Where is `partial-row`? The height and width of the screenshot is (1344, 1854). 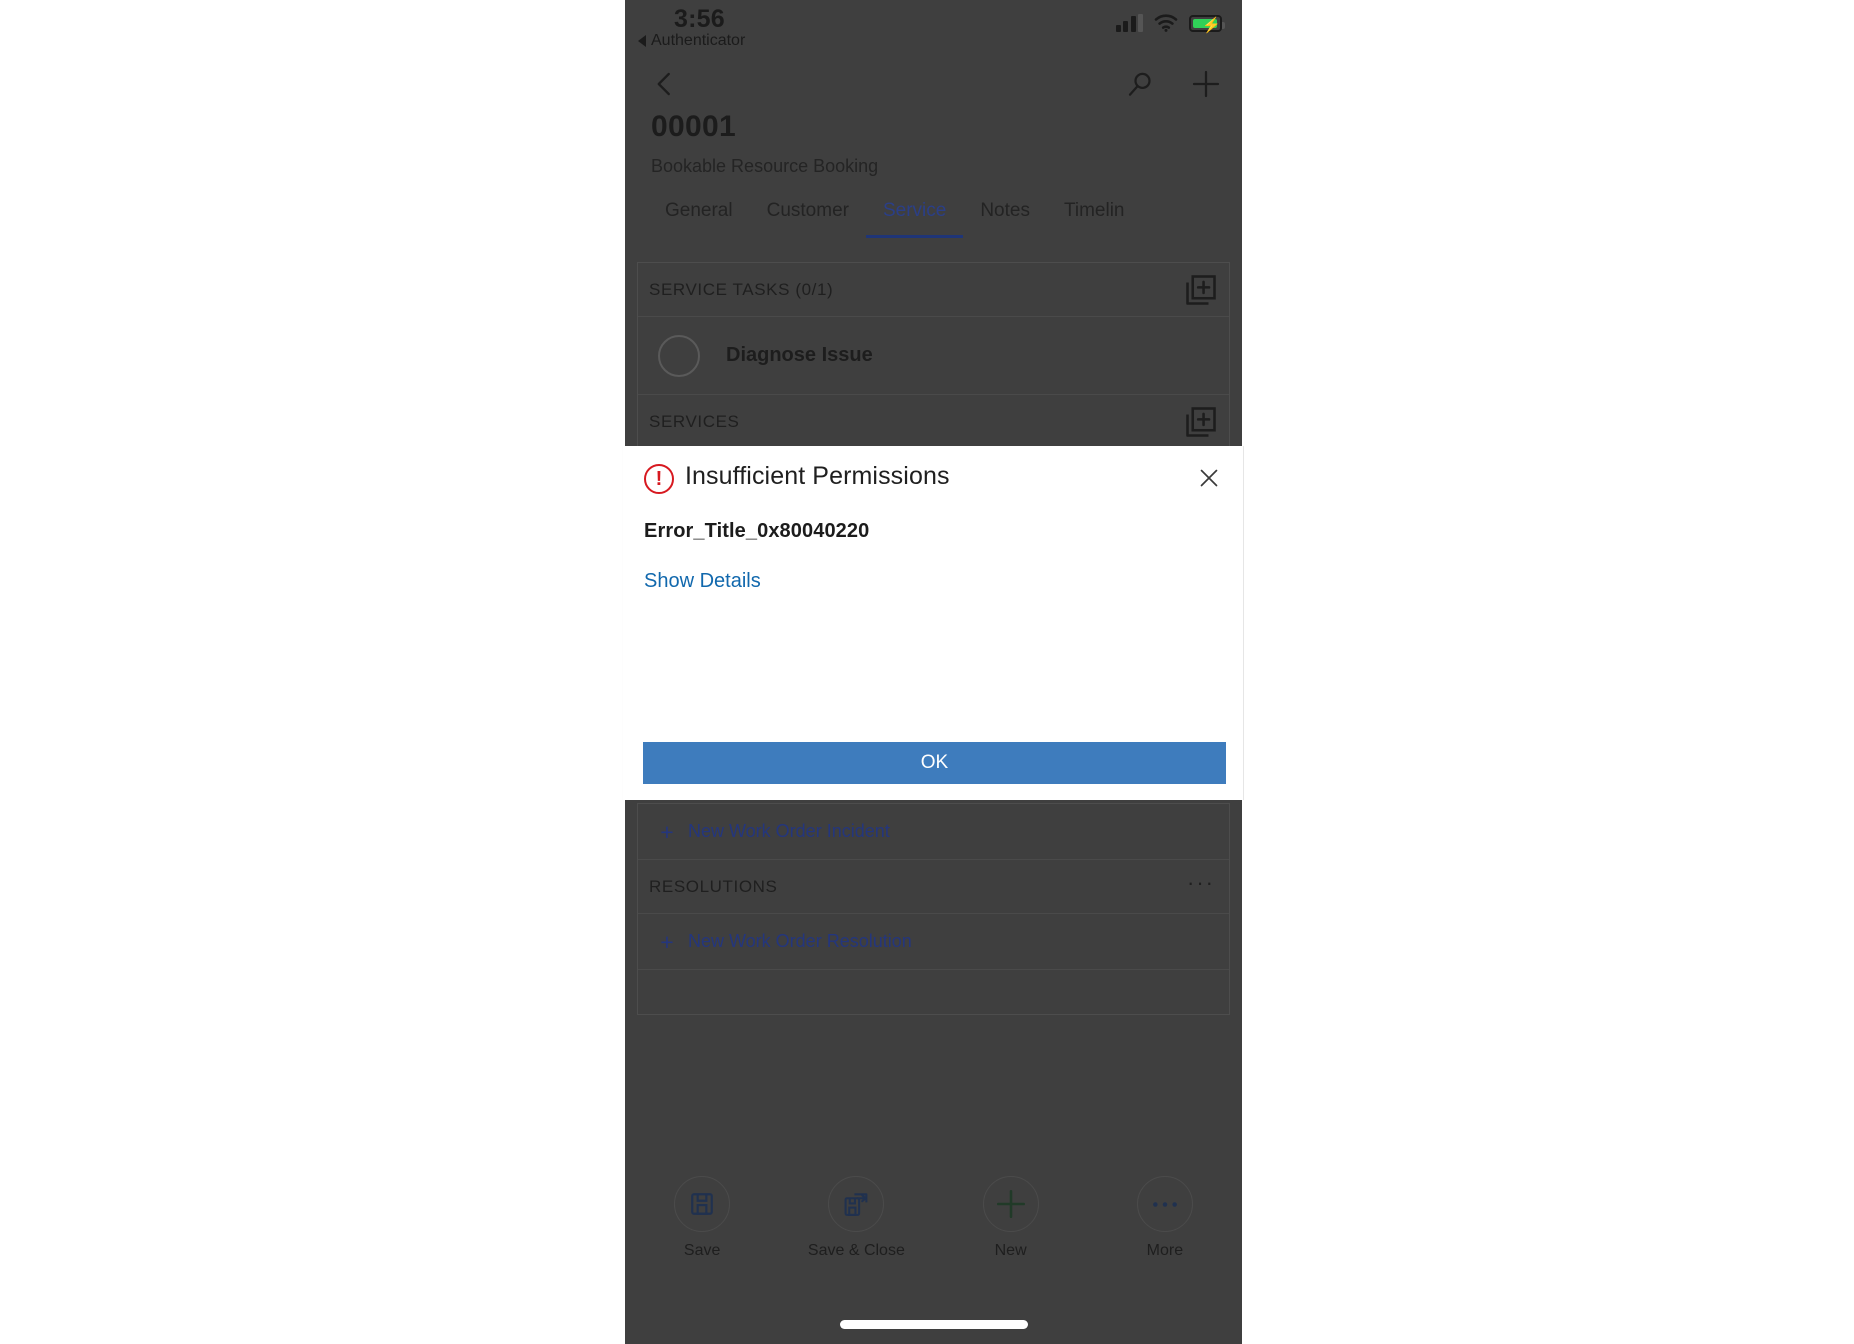
partial-row is located at coordinates (933, 992).